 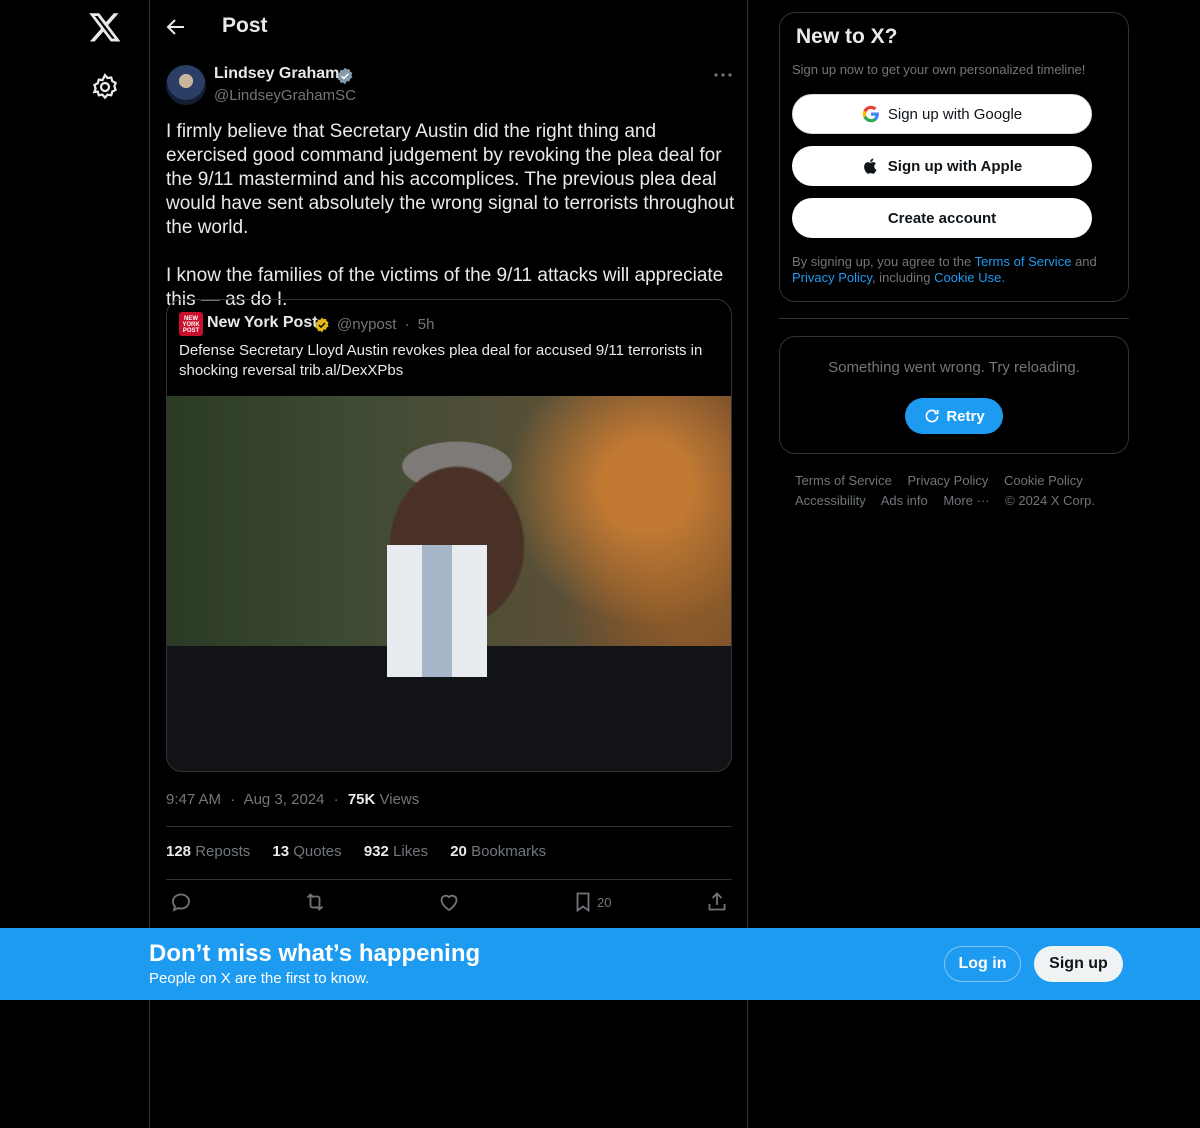 I want to click on quoted-handle: @nypost, so click(x=367, y=324).